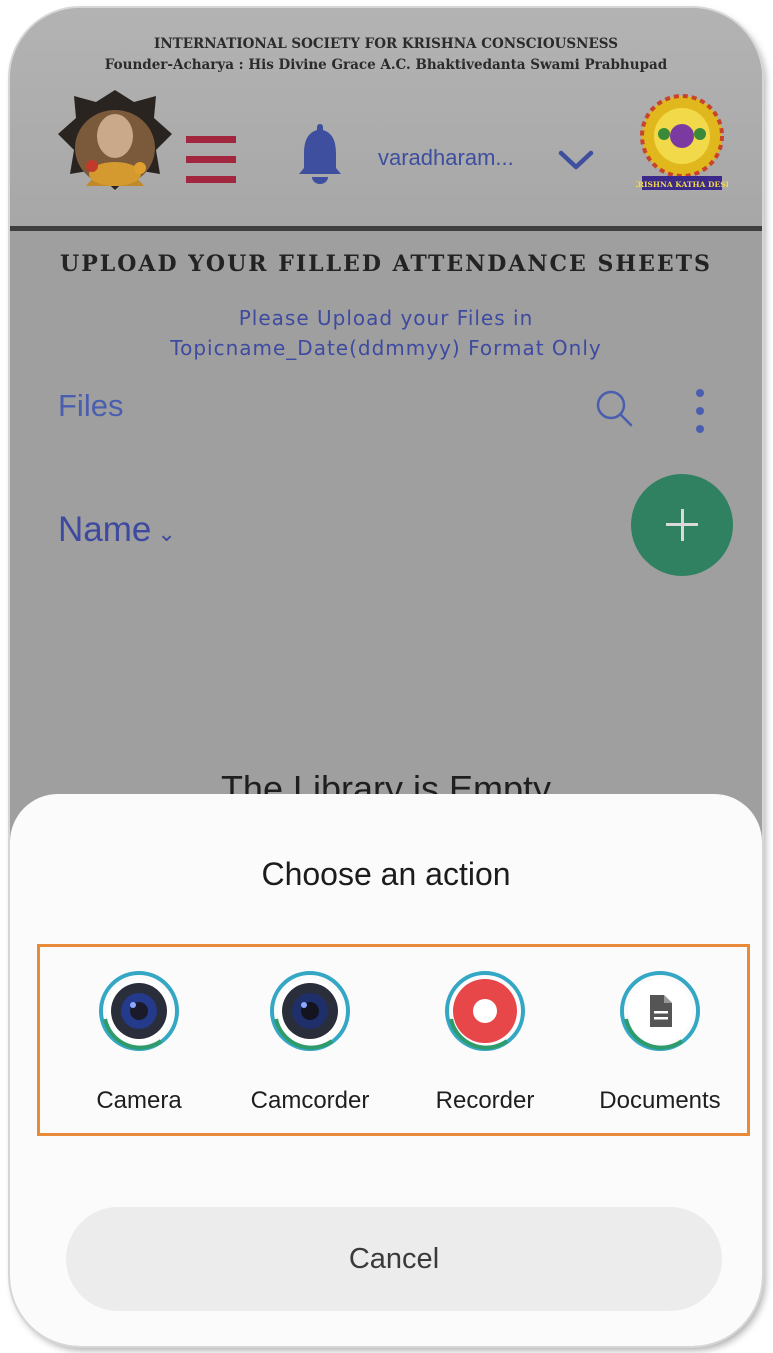 This screenshot has width=773, height=1353. I want to click on organization-logo-text: KRISHNA KATHA DESH, so click(682, 184).